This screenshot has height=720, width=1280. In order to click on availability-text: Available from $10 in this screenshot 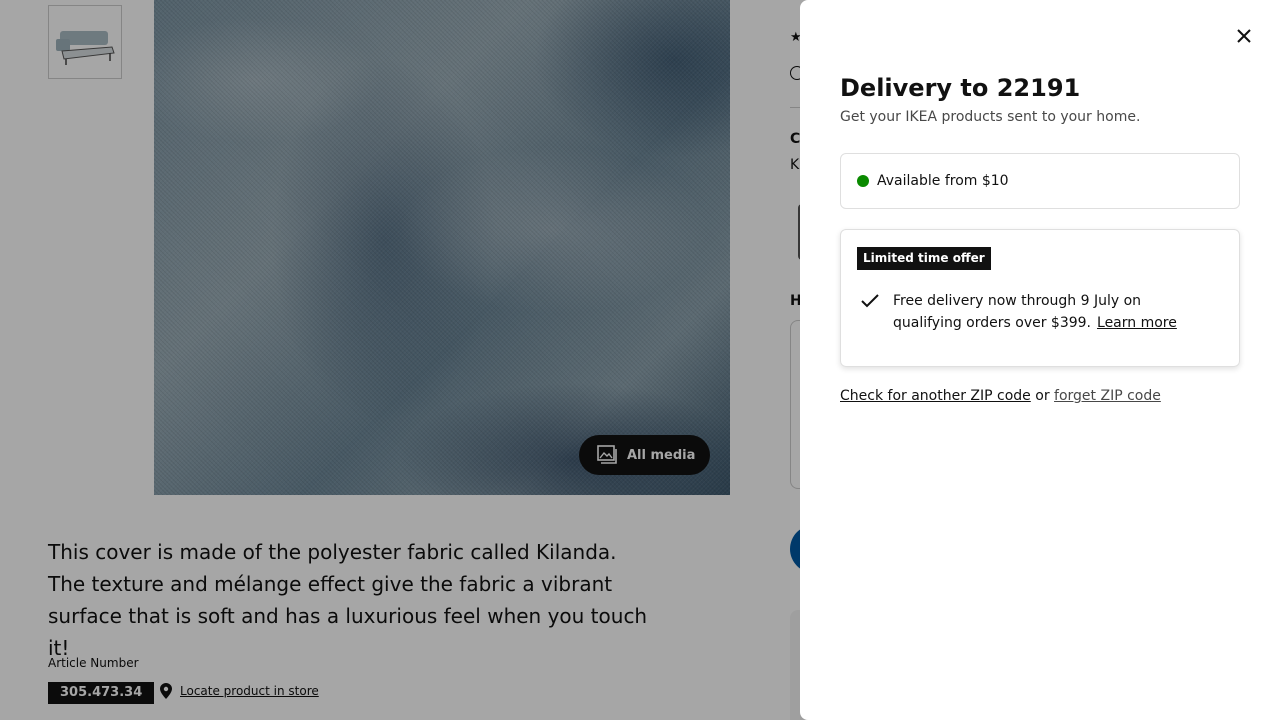, I will do `click(943, 181)`.